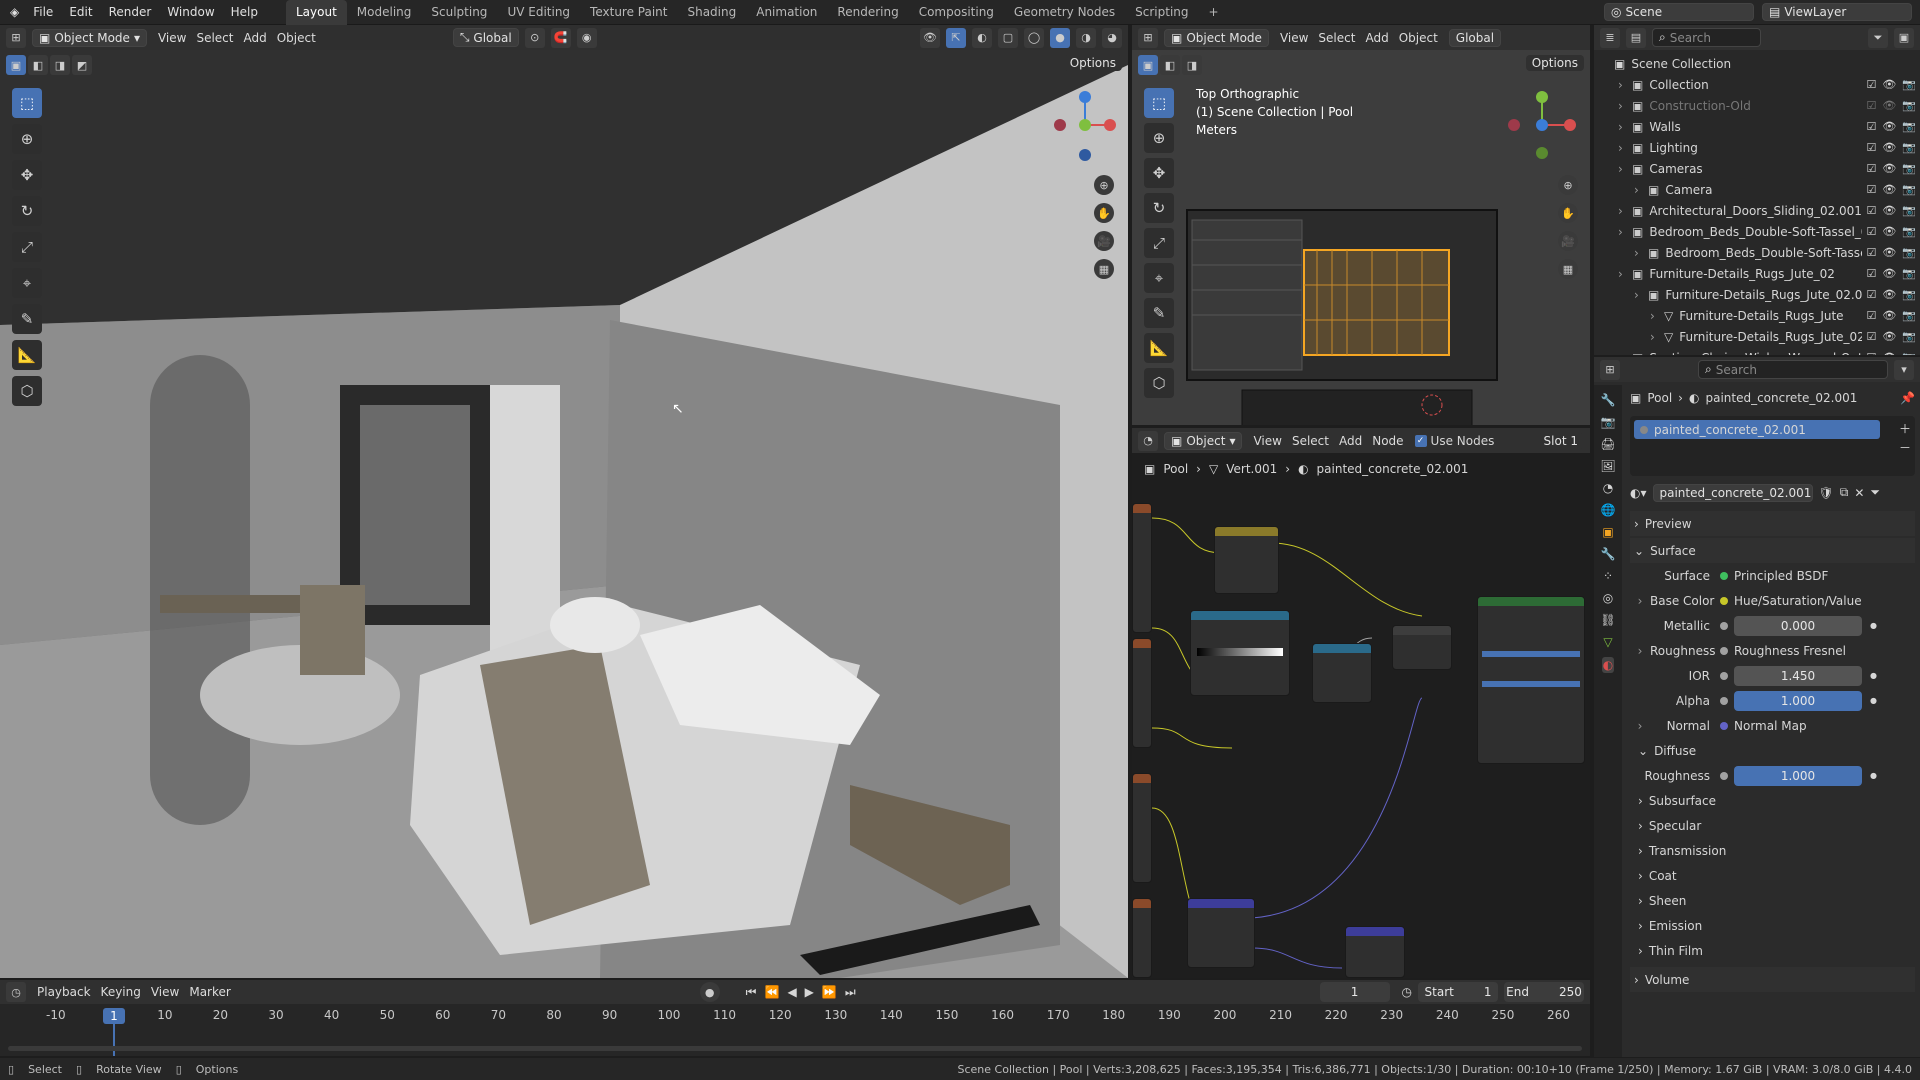 Image resolution: width=1920 pixels, height=1080 pixels. I want to click on section-emission: › Emission, so click(1772, 925).